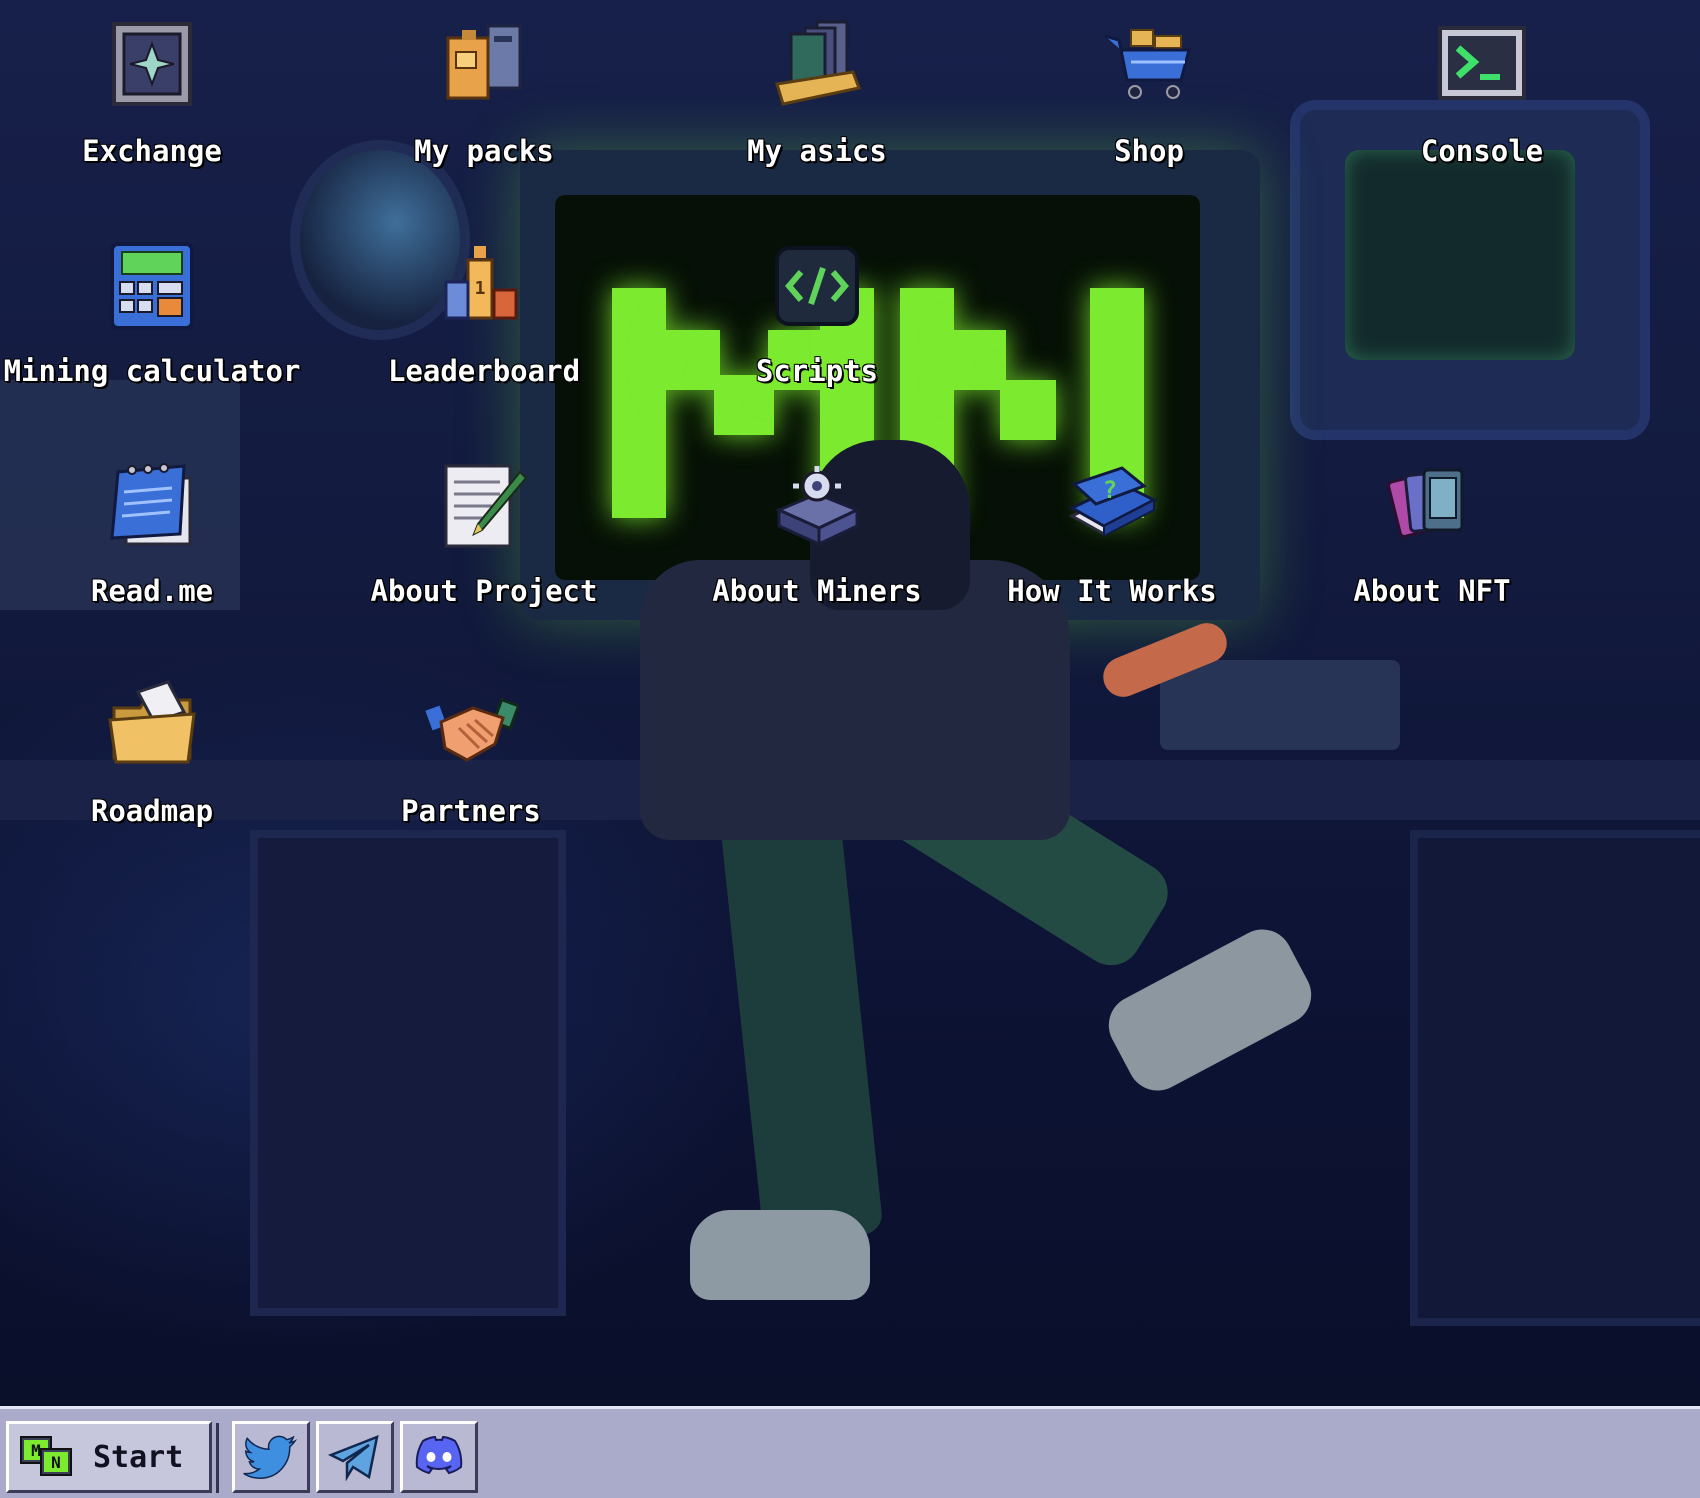 The height and width of the screenshot is (1498, 1700). Describe the element at coordinates (152, 591) in the screenshot. I see `desktop-icon-label: Read.me` at that location.